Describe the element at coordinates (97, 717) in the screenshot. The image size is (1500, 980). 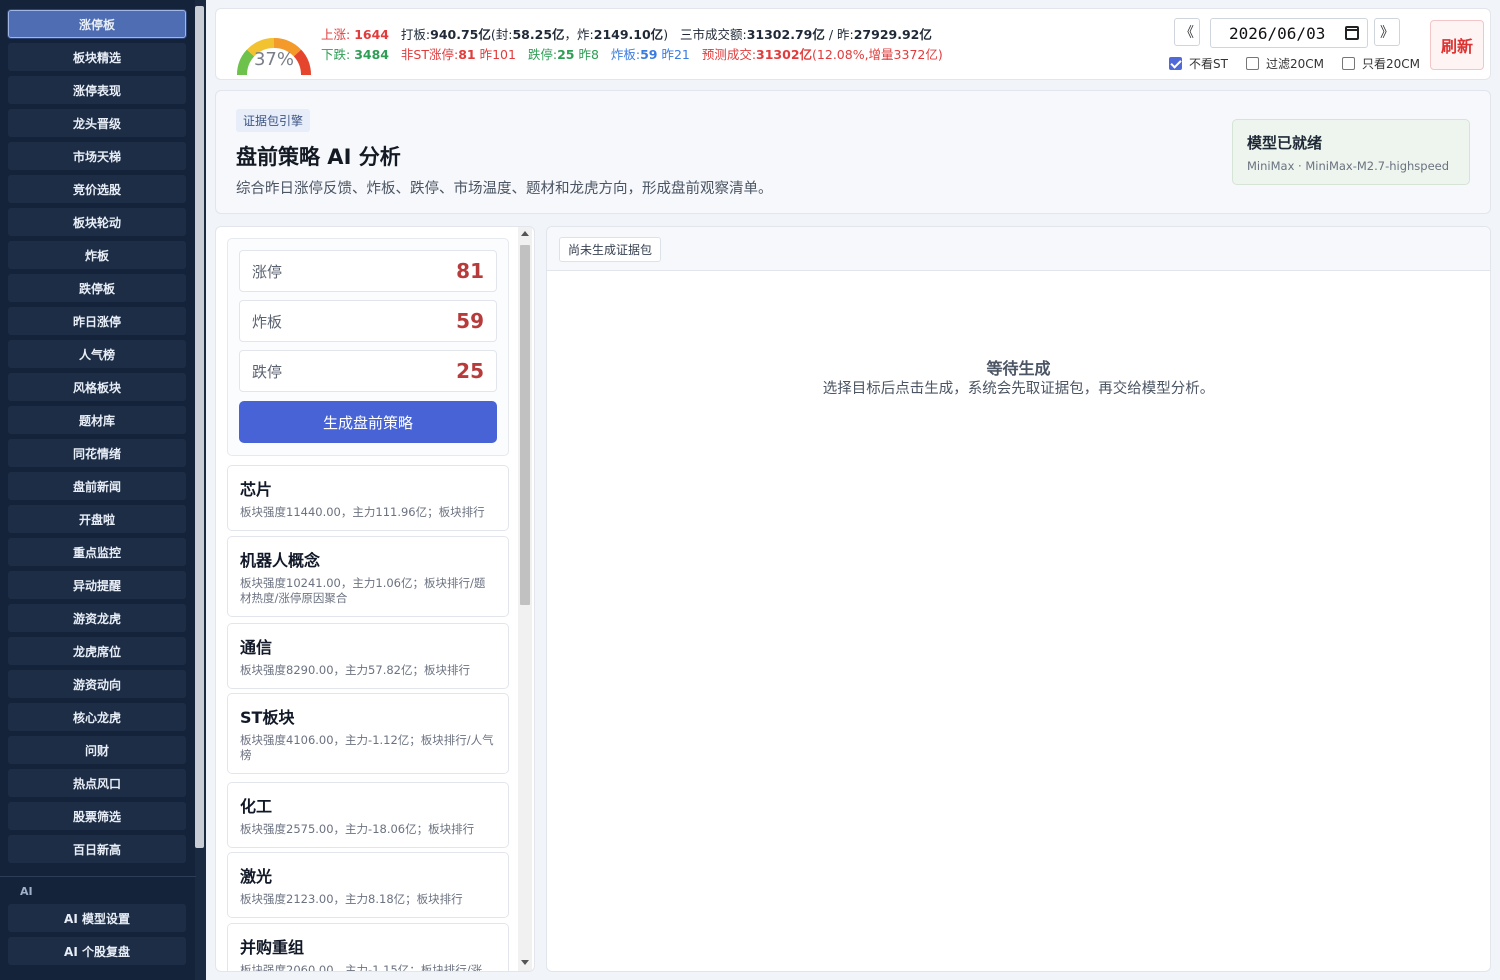
I see `sidebar-item: 核心龙虎` at that location.